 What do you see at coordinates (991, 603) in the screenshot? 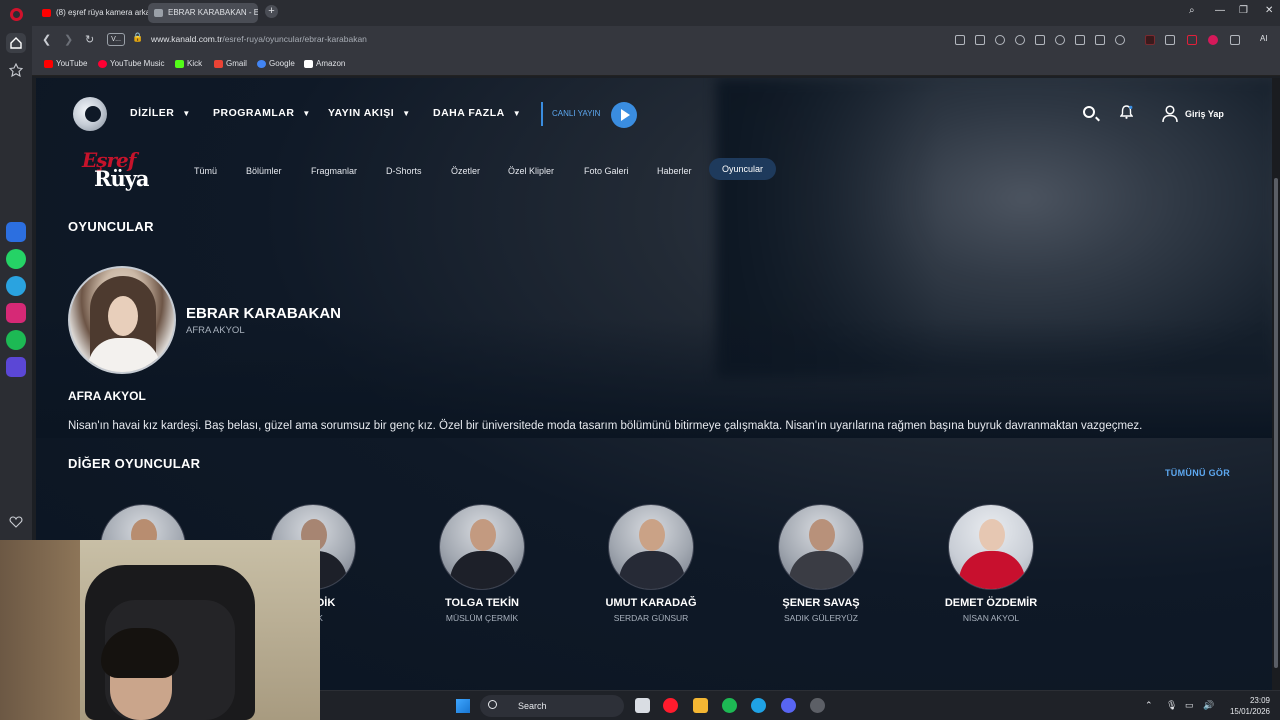
I see `cast-name: DEMET ÖZDEMİR` at bounding box center [991, 603].